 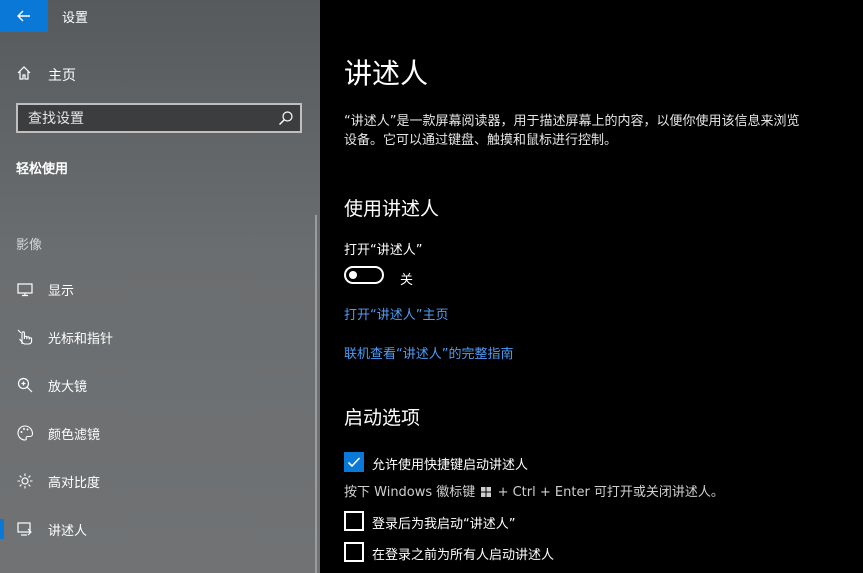 What do you see at coordinates (24, 73) in the screenshot?
I see `home-icon` at bounding box center [24, 73].